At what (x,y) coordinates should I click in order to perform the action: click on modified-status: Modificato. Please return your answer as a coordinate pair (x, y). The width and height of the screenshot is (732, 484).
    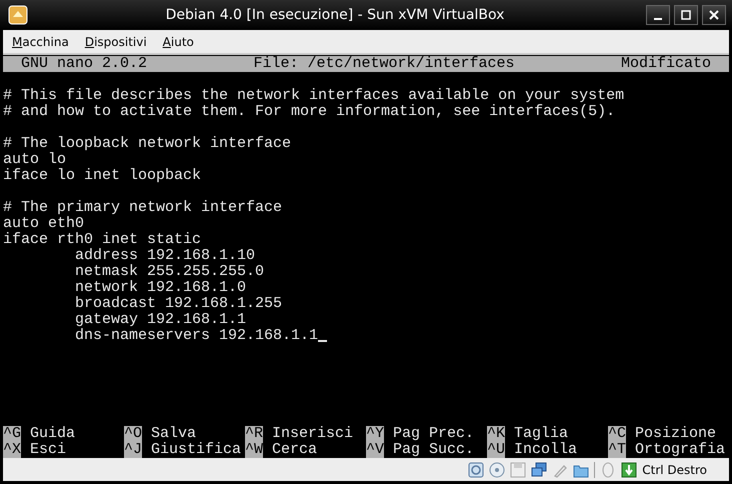
    Looking at the image, I should click on (665, 64).